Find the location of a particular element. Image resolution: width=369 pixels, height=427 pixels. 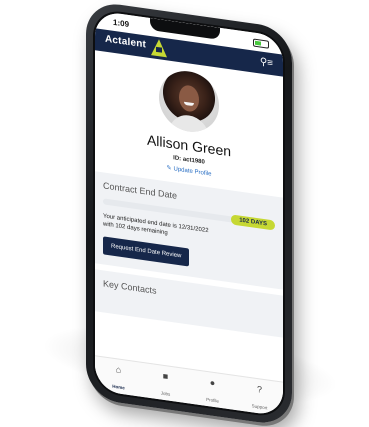

brand-a-icon is located at coordinates (159, 48).